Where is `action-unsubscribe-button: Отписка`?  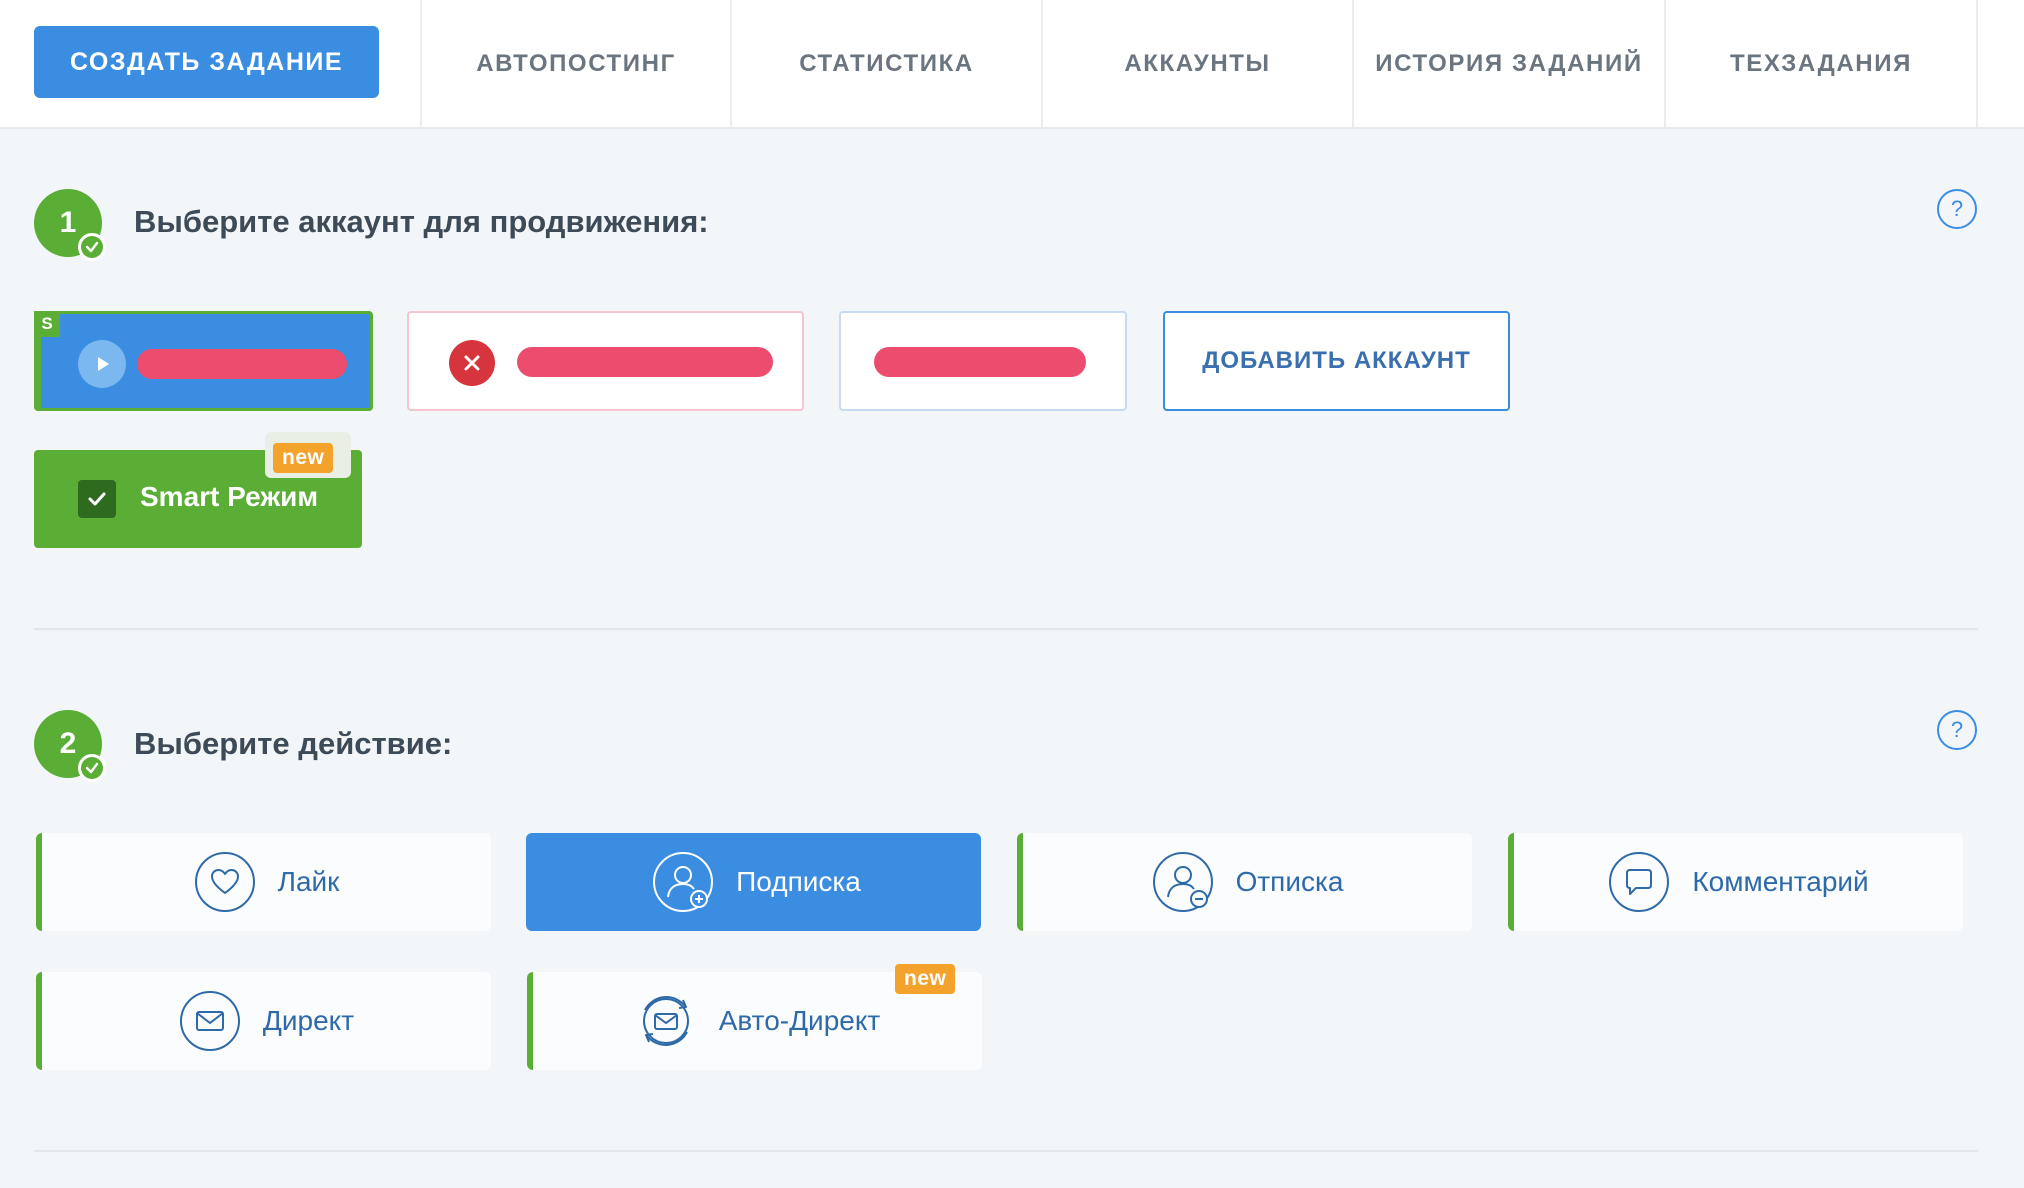 action-unsubscribe-button: Отписка is located at coordinates (1244, 882).